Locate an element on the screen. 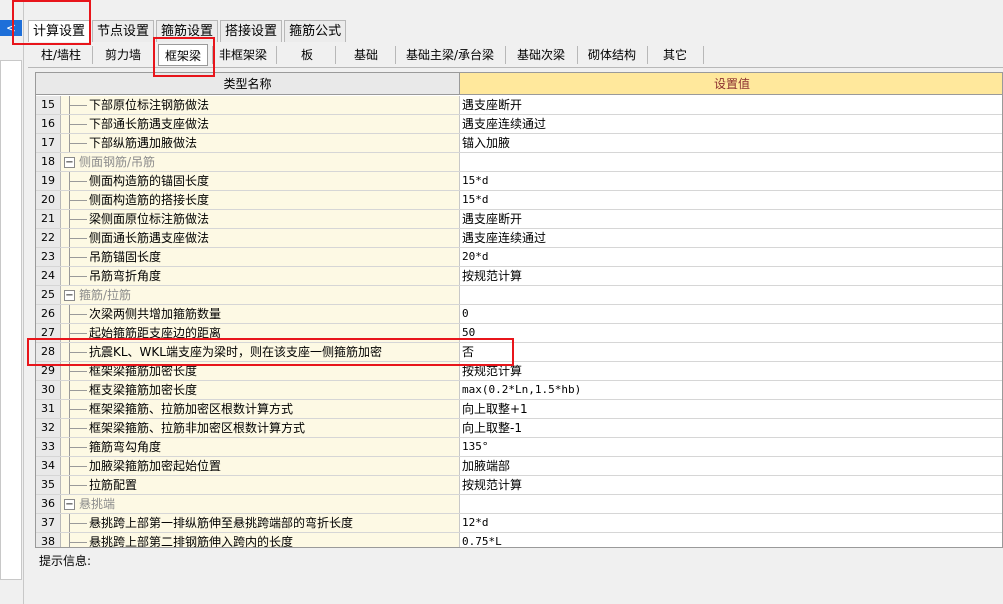  subtab-foundation-secondary-beam: 基础次梁 is located at coordinates (541, 55).